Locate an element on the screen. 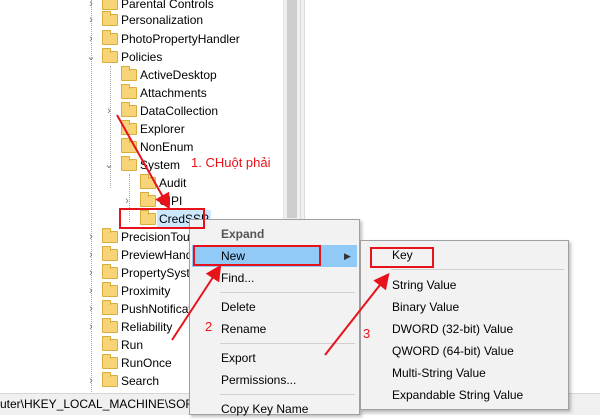 The height and width of the screenshot is (420, 600). menu-item-label: Export is located at coordinates (238, 358).